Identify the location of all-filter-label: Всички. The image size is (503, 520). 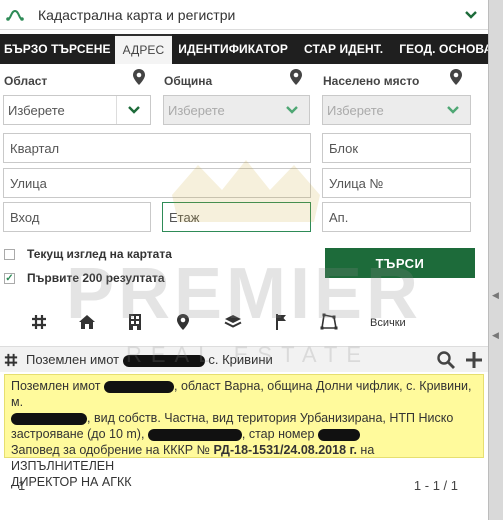
(388, 323).